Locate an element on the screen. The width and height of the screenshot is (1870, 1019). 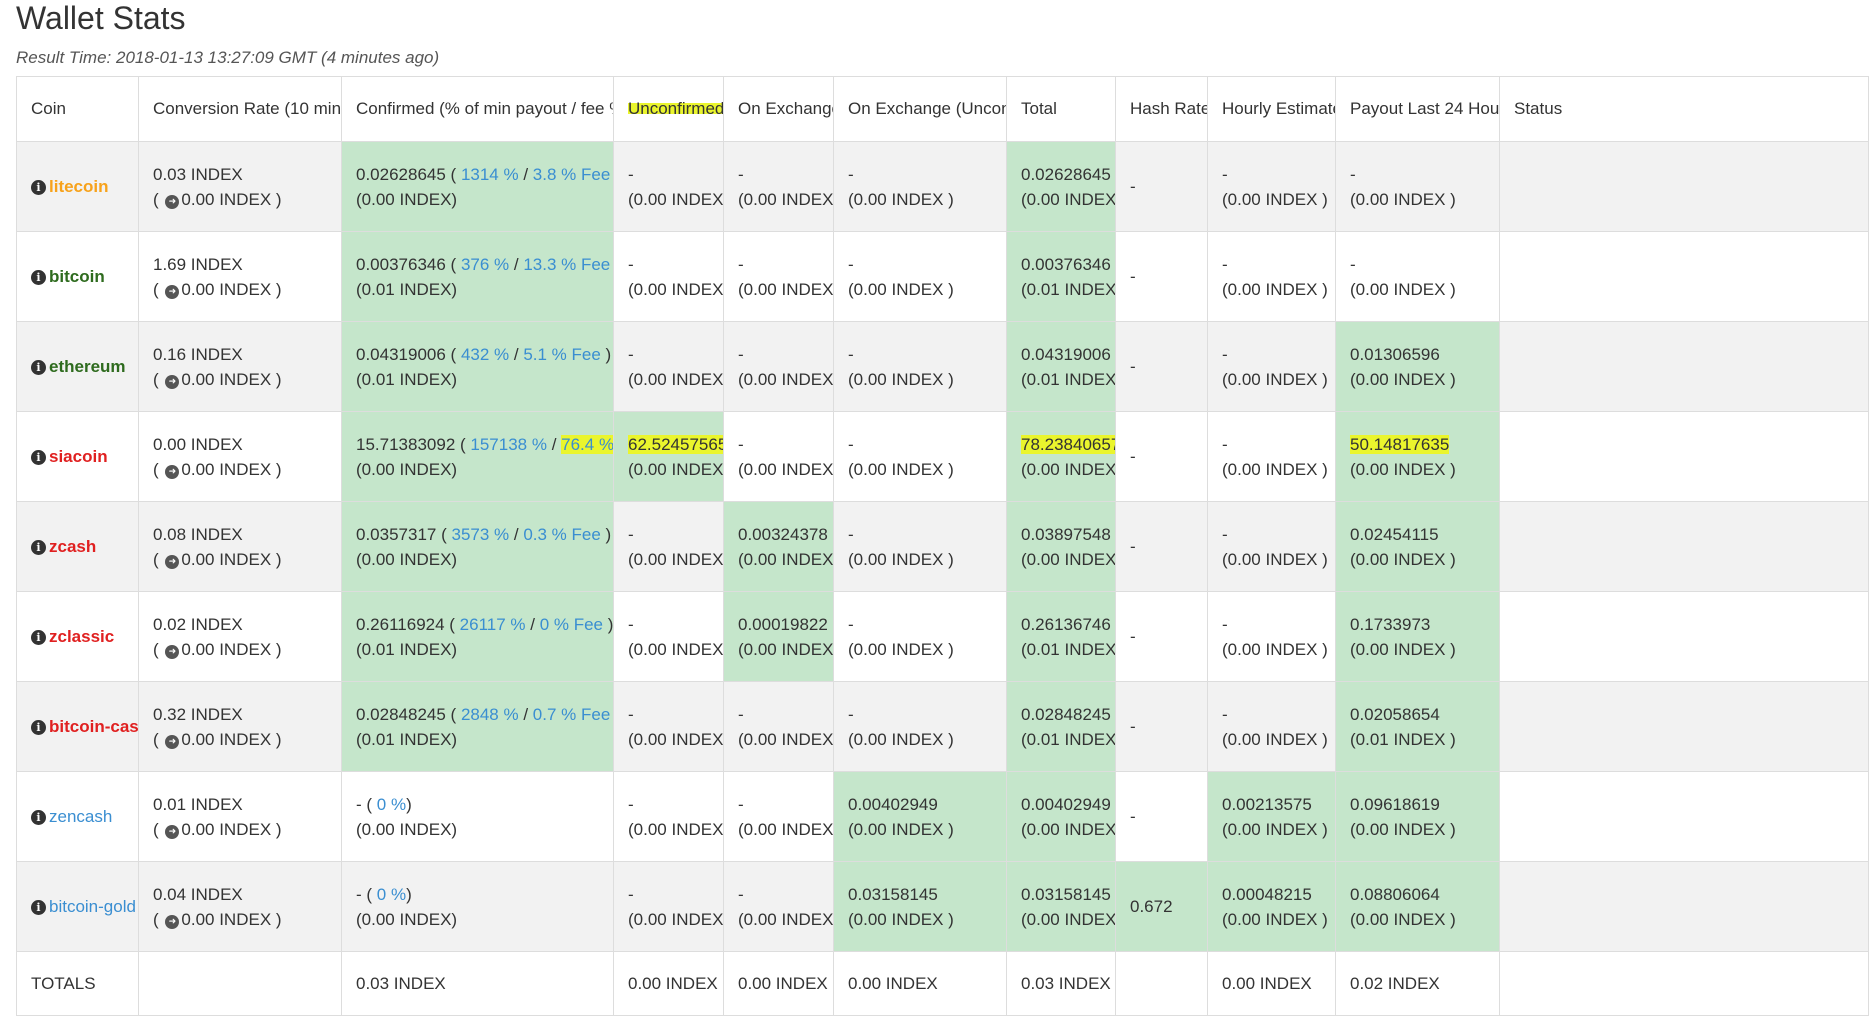
confirmed-fee-link: 13.3 % Fee is located at coordinates (566, 264).